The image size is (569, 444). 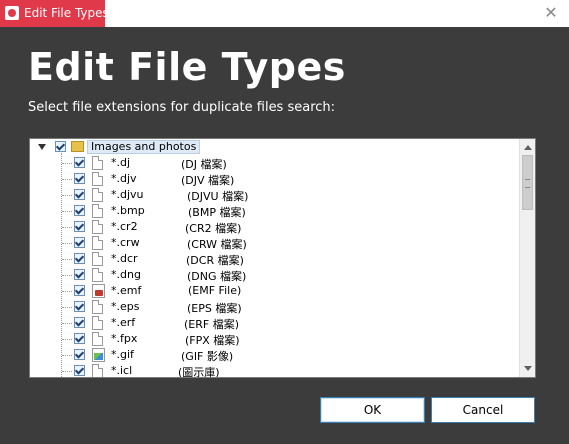 I want to click on item-description: (GIF 影像), so click(x=207, y=356).